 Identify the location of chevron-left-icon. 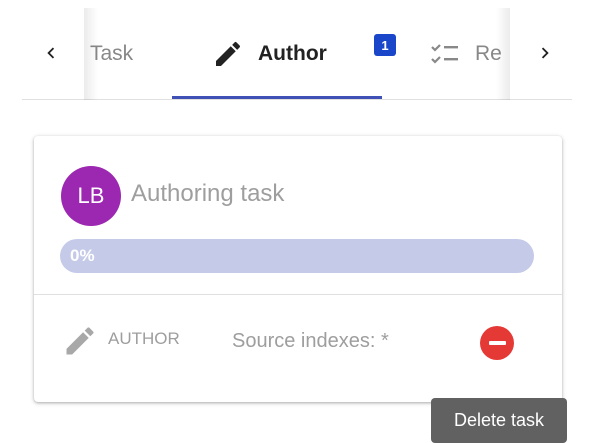
(51, 53).